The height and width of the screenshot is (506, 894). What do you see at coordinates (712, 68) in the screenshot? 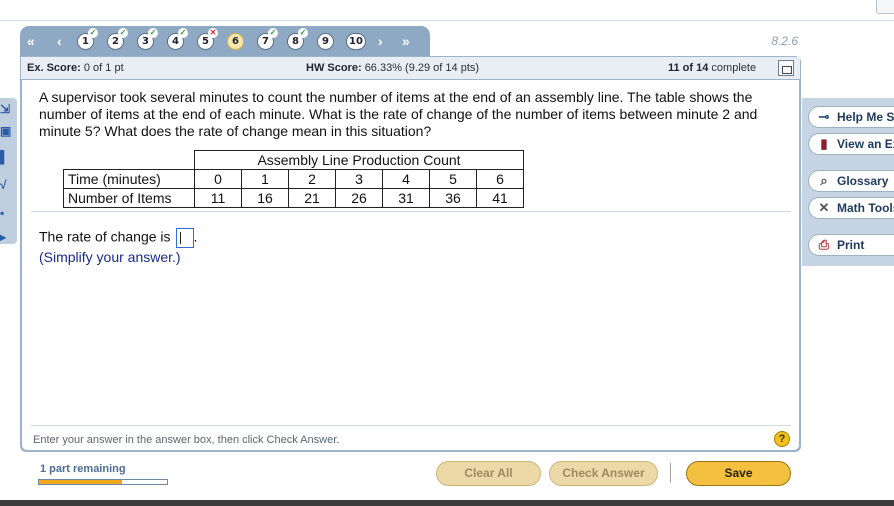
I see `completion-status: 11 of 14 complete` at bounding box center [712, 68].